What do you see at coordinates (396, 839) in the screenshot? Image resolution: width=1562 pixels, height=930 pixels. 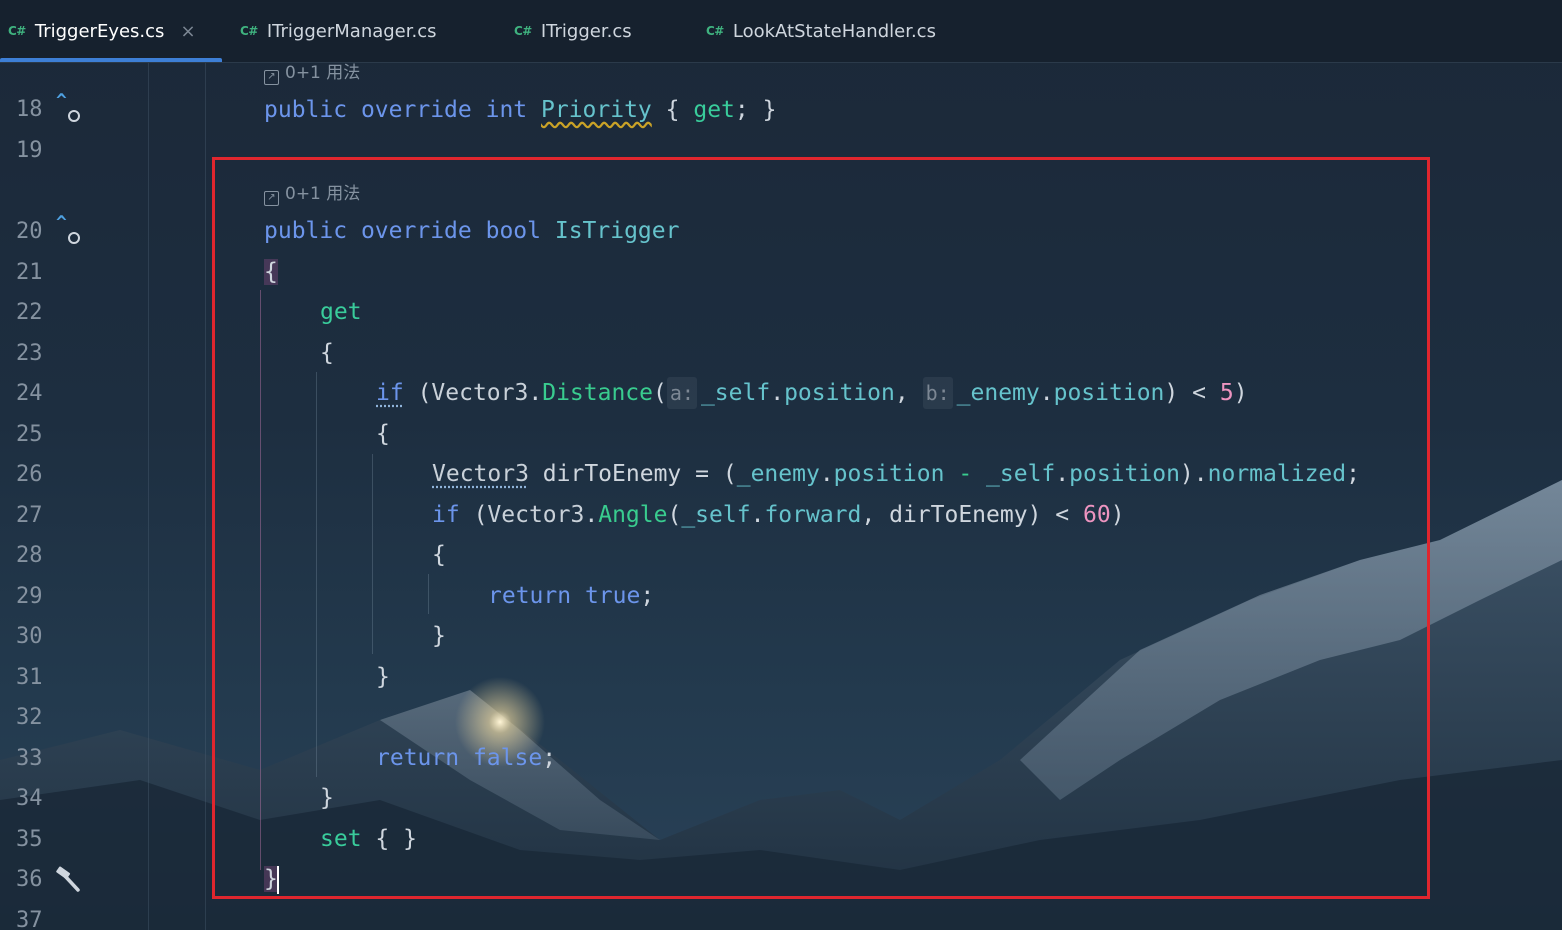 I see `punctuation: { }` at bounding box center [396, 839].